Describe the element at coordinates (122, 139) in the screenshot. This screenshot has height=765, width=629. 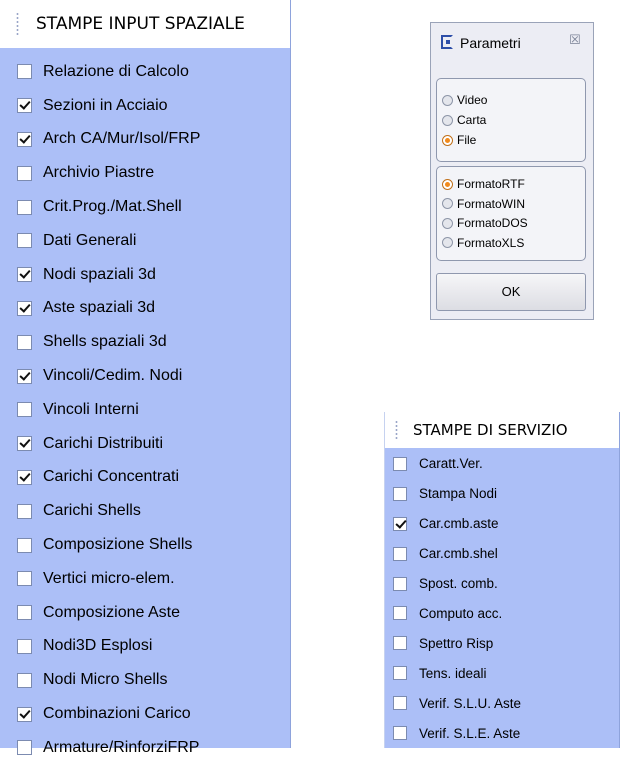
I see `checkbox-label: Arch CA/Mur/Isol/FRP` at that location.